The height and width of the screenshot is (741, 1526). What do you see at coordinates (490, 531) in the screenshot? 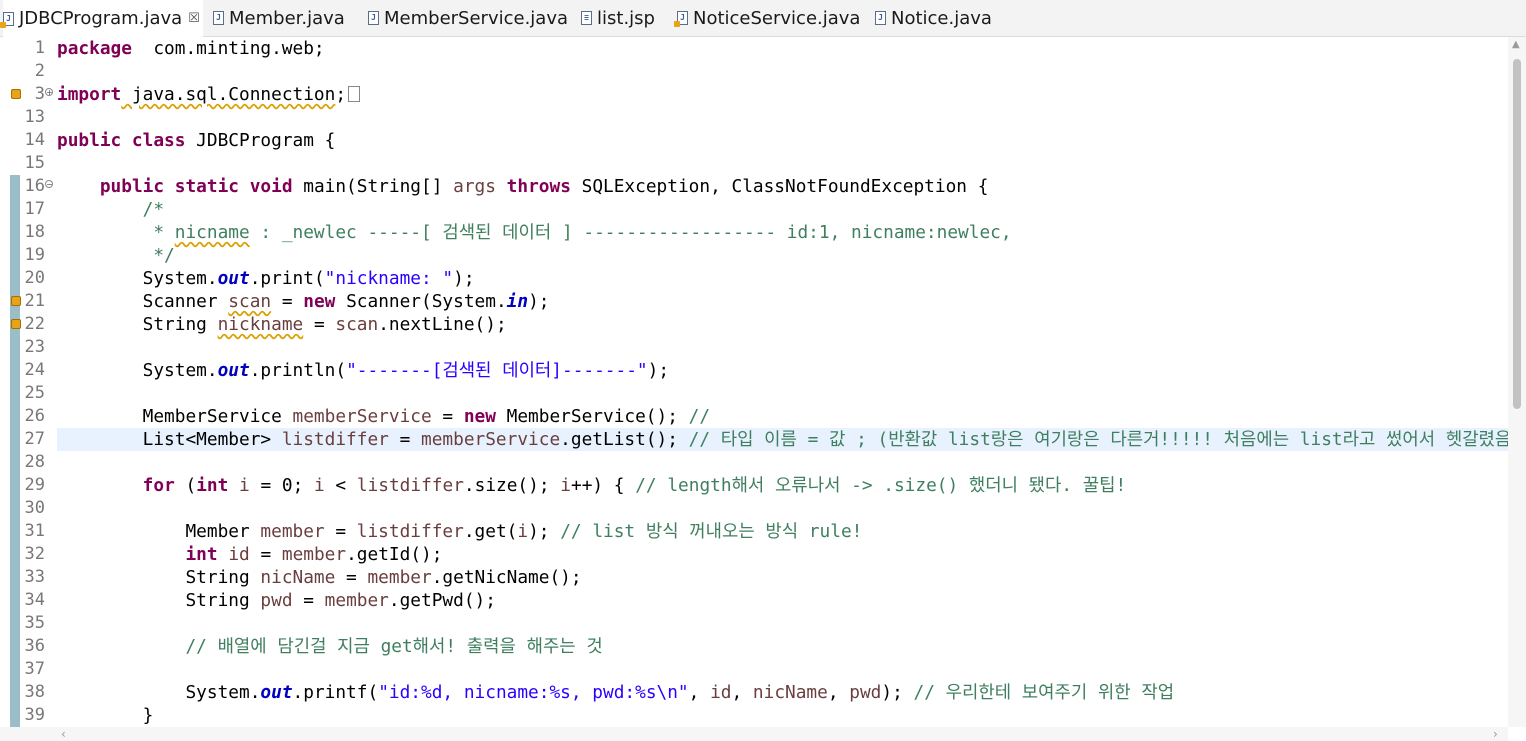
I see `code-token: .get(` at bounding box center [490, 531].